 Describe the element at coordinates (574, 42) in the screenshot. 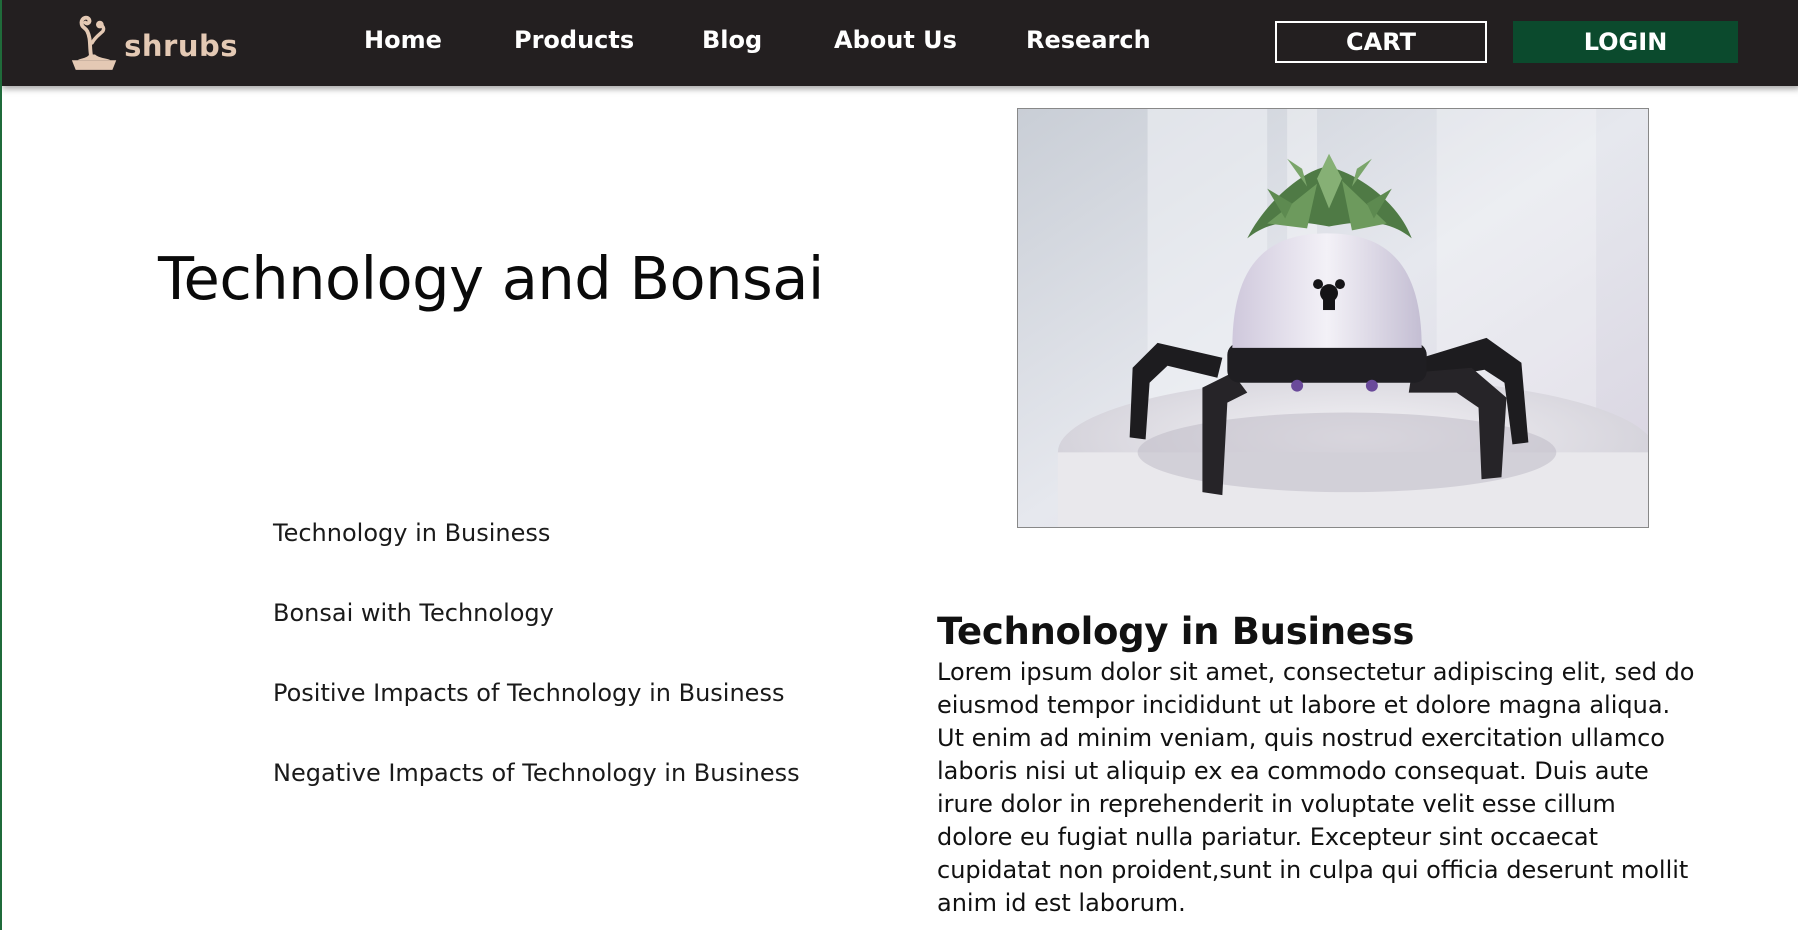

I see `nav-link-products: Products` at that location.